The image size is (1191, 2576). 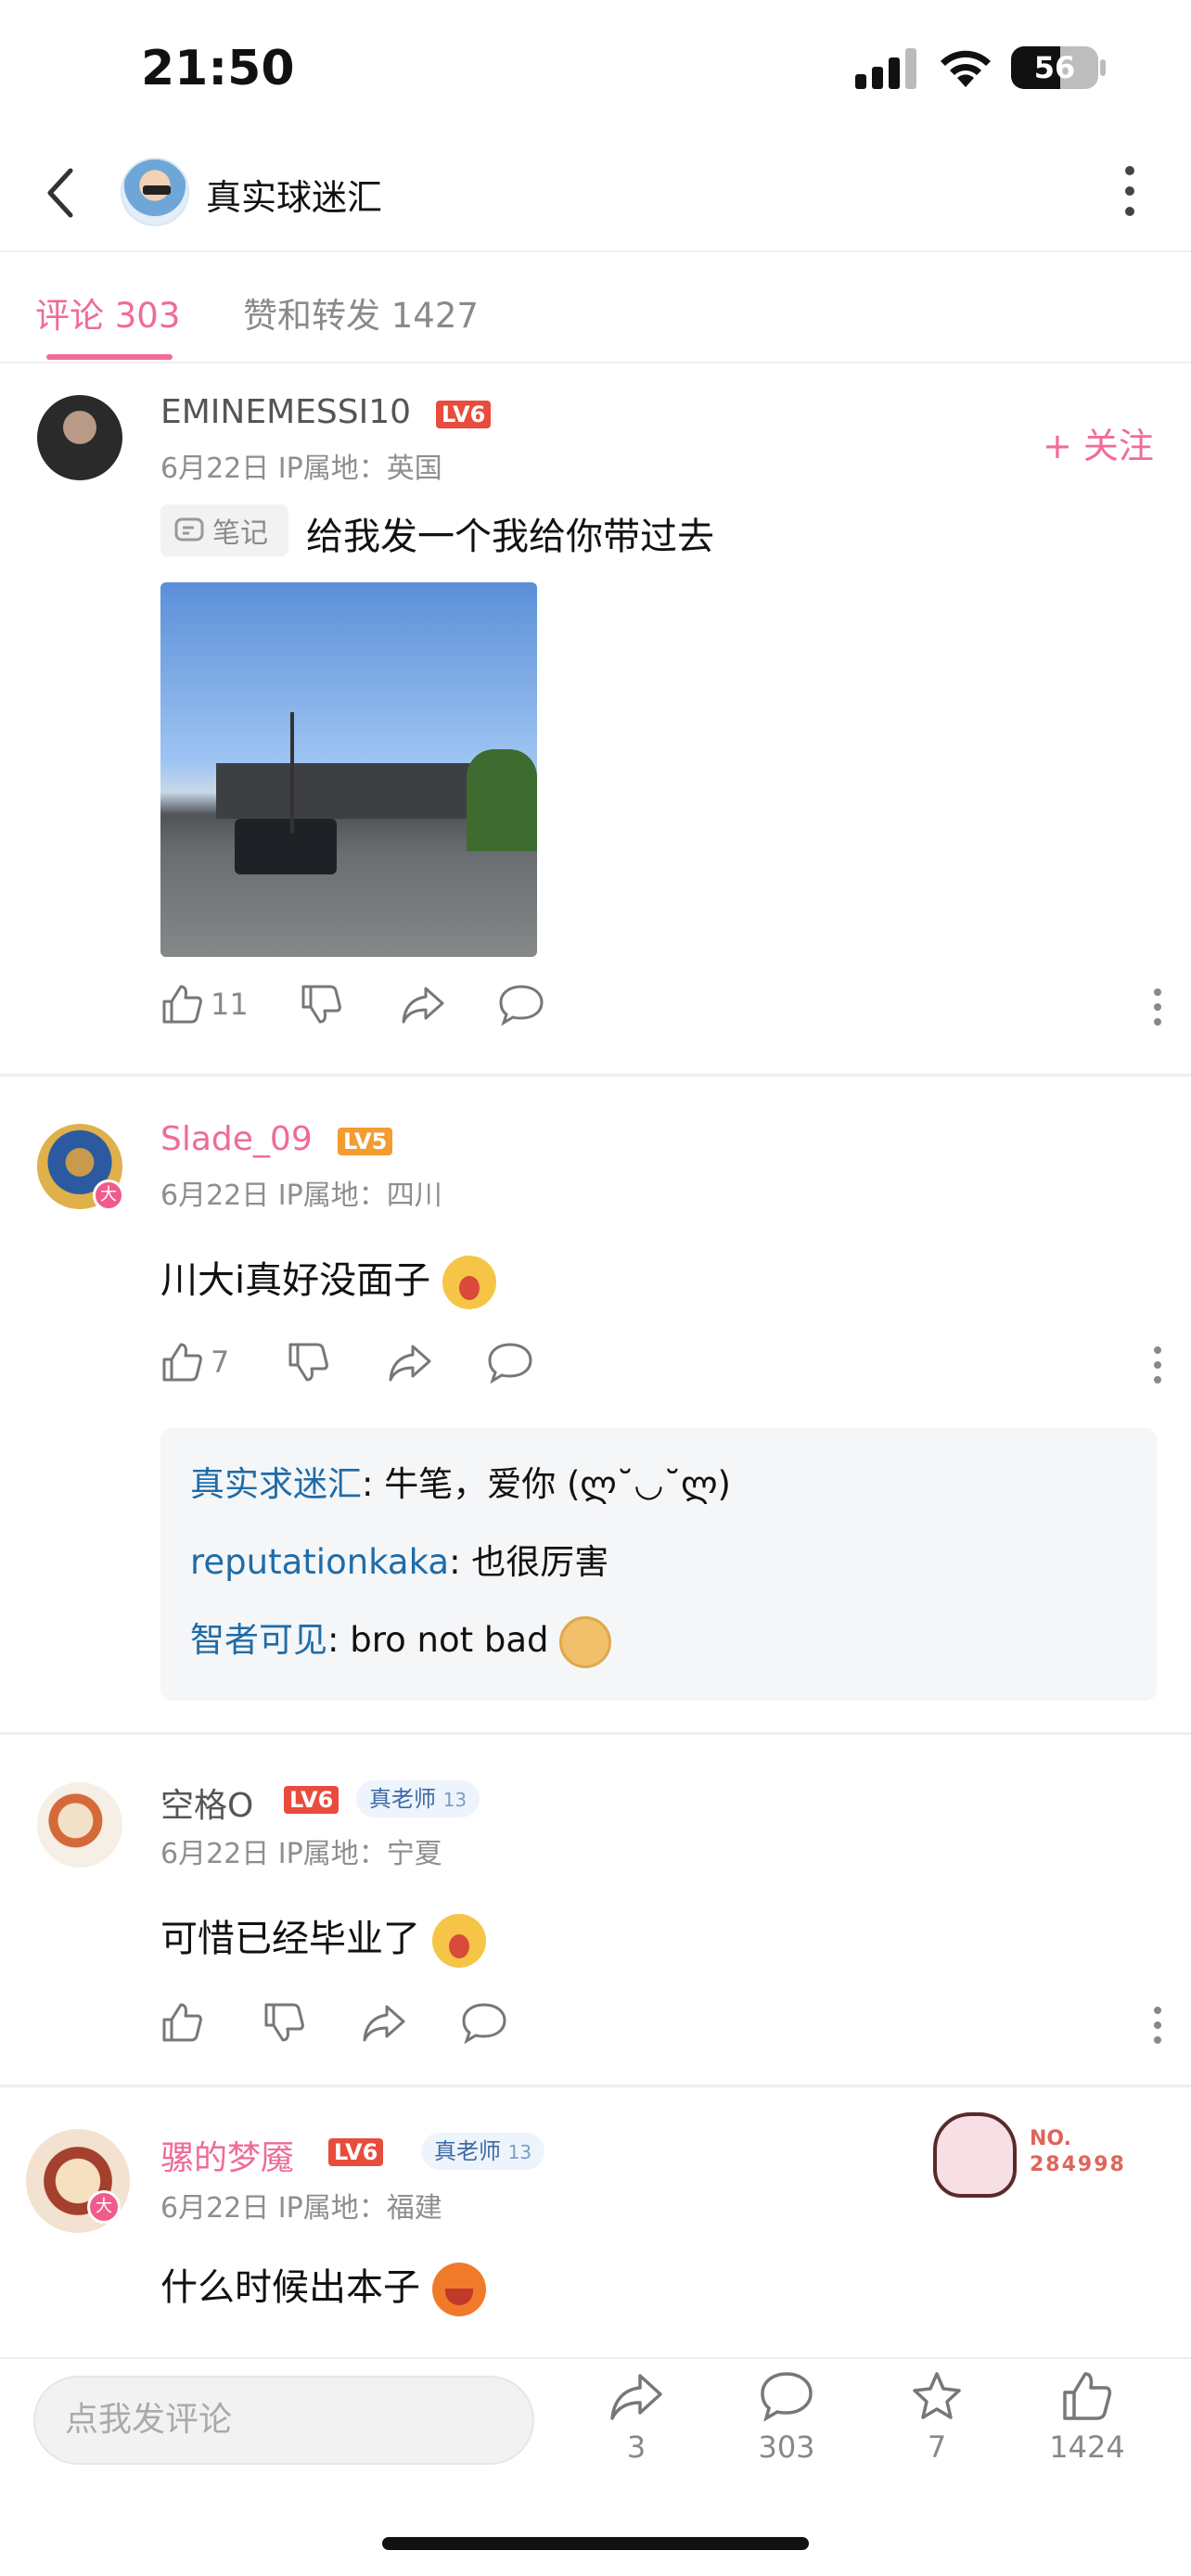 What do you see at coordinates (258, 1640) in the screenshot?
I see `reply-author: 智者可见` at bounding box center [258, 1640].